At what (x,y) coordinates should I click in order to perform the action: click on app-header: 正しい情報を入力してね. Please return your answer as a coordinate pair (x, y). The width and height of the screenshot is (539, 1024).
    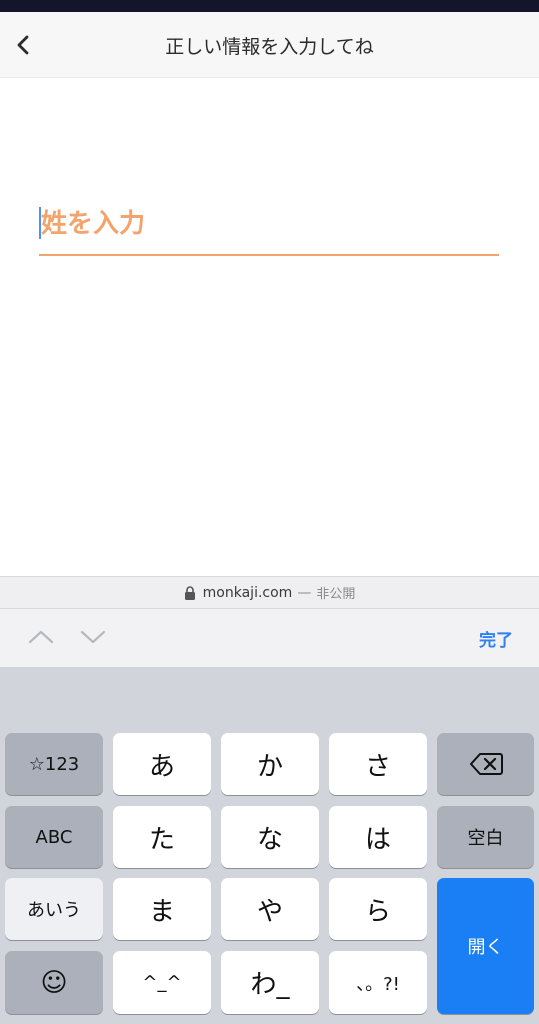
    Looking at the image, I should click on (269, 45).